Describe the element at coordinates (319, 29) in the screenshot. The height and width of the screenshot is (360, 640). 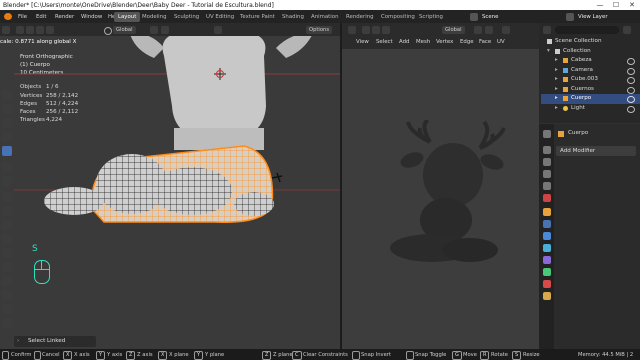
I see `options-dropdown: Options` at that location.